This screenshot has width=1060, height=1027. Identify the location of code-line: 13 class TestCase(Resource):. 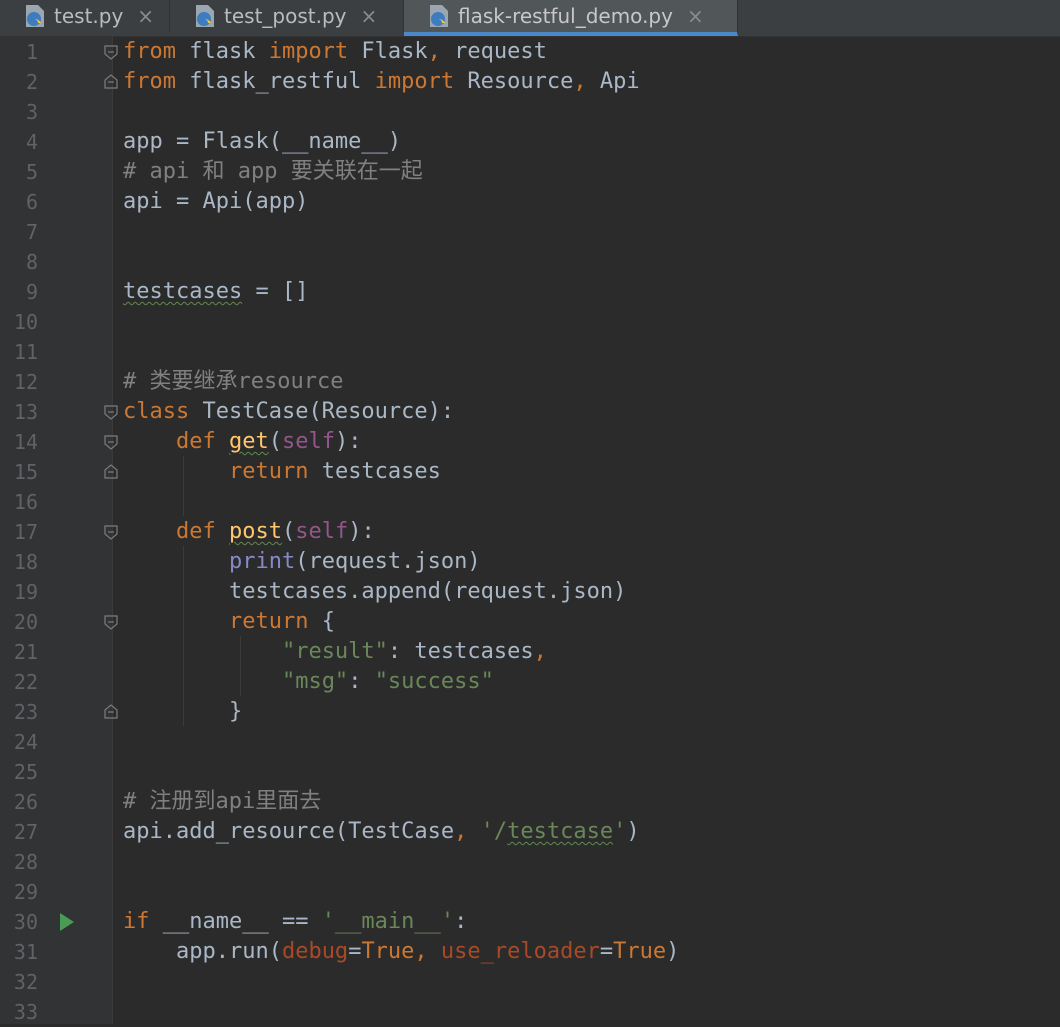
(530, 412).